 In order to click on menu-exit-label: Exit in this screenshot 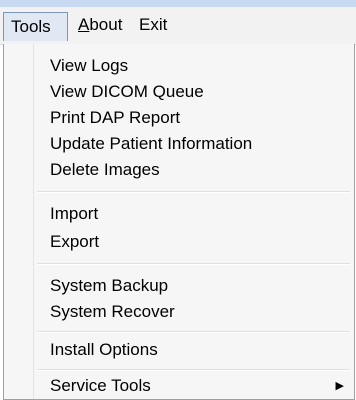, I will do `click(153, 24)`.